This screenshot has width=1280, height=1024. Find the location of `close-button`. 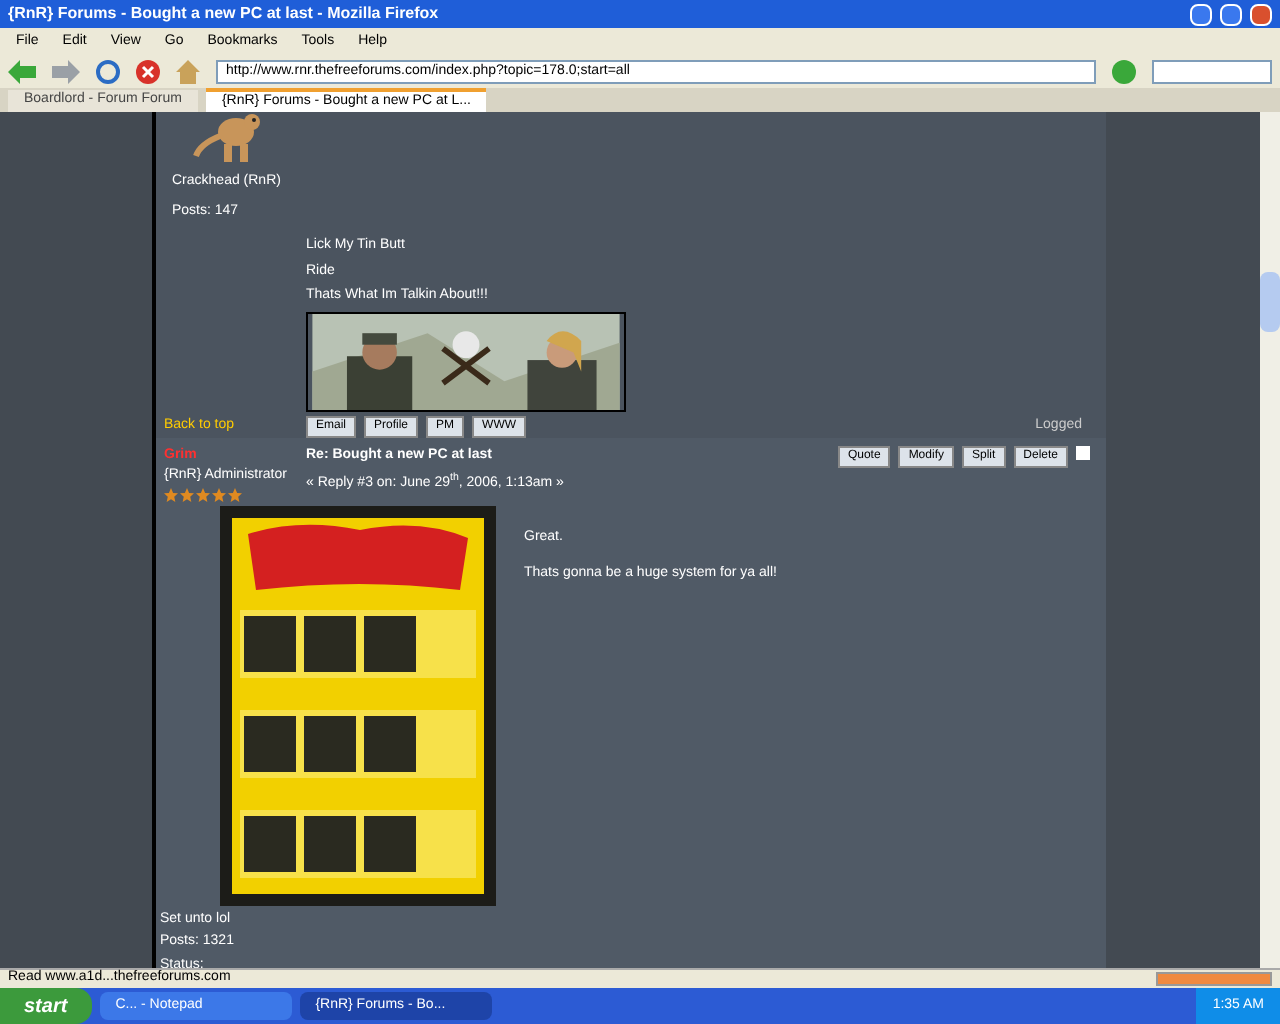

close-button is located at coordinates (1261, 14).